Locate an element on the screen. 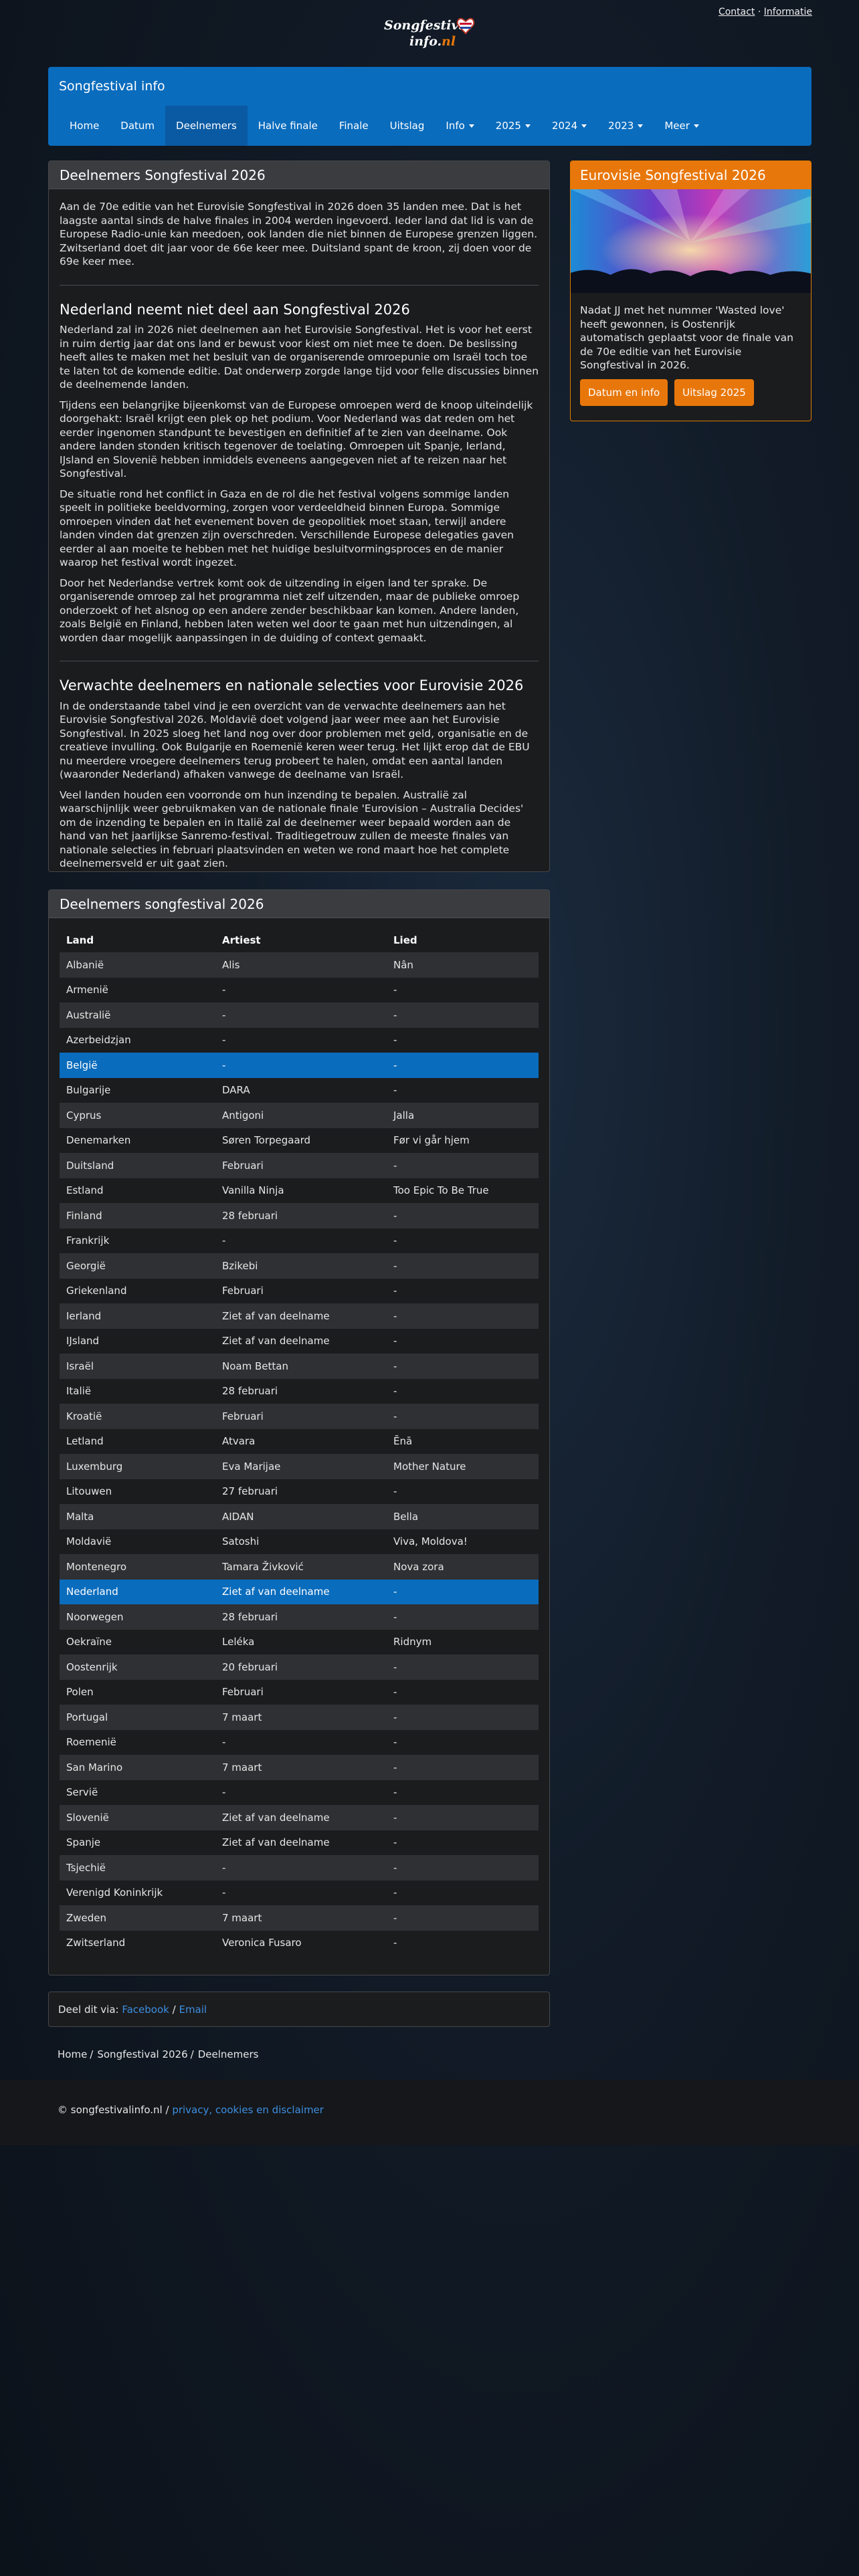 The height and width of the screenshot is (2576, 859). cell-lied: Ridnym is located at coordinates (463, 1642).